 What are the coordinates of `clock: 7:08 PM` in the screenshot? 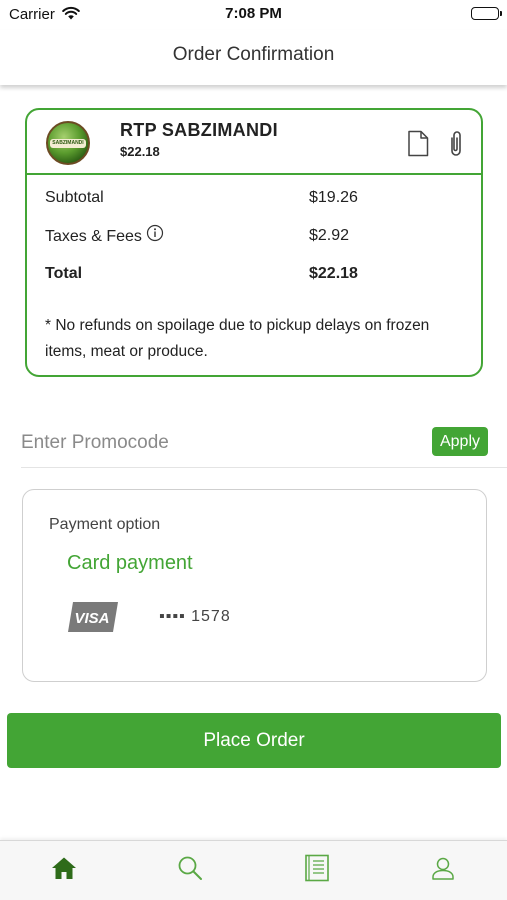 It's located at (253, 13).